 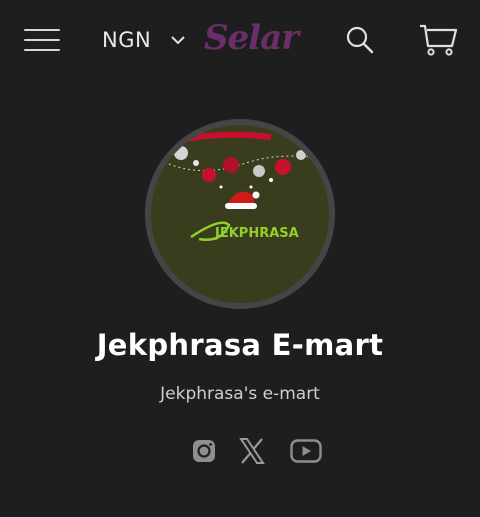 I want to click on currency-selector: NGN, so click(x=143, y=40).